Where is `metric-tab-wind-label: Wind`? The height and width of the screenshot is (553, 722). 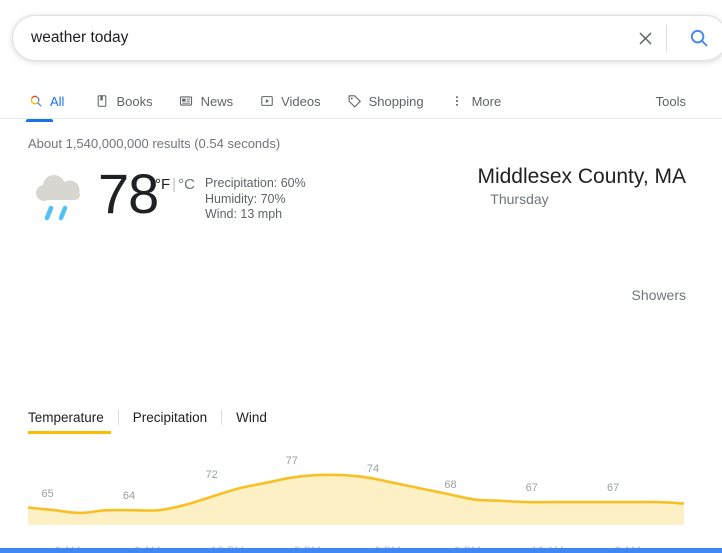 metric-tab-wind-label: Wind is located at coordinates (251, 417).